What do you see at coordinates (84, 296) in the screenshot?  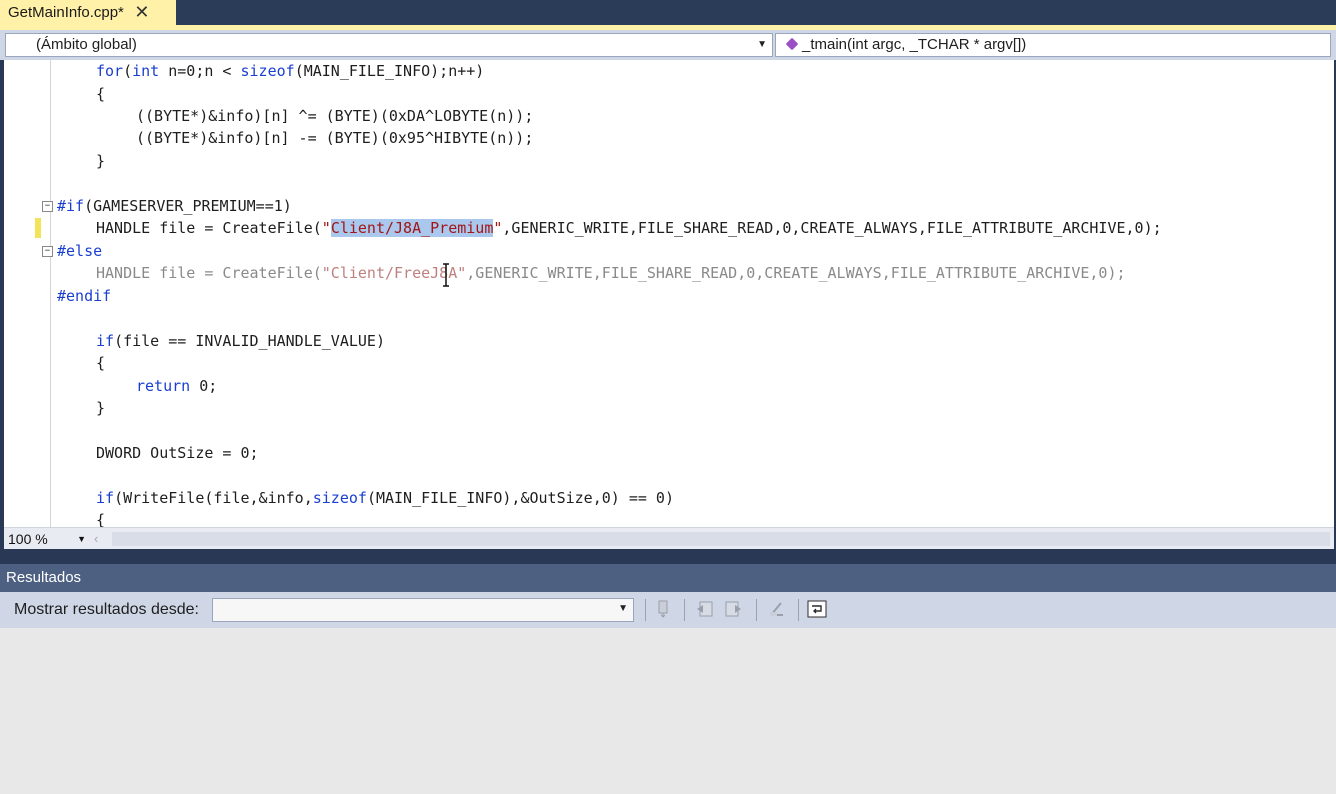 I see `code-line-preprocessor-endif: #endif` at bounding box center [84, 296].